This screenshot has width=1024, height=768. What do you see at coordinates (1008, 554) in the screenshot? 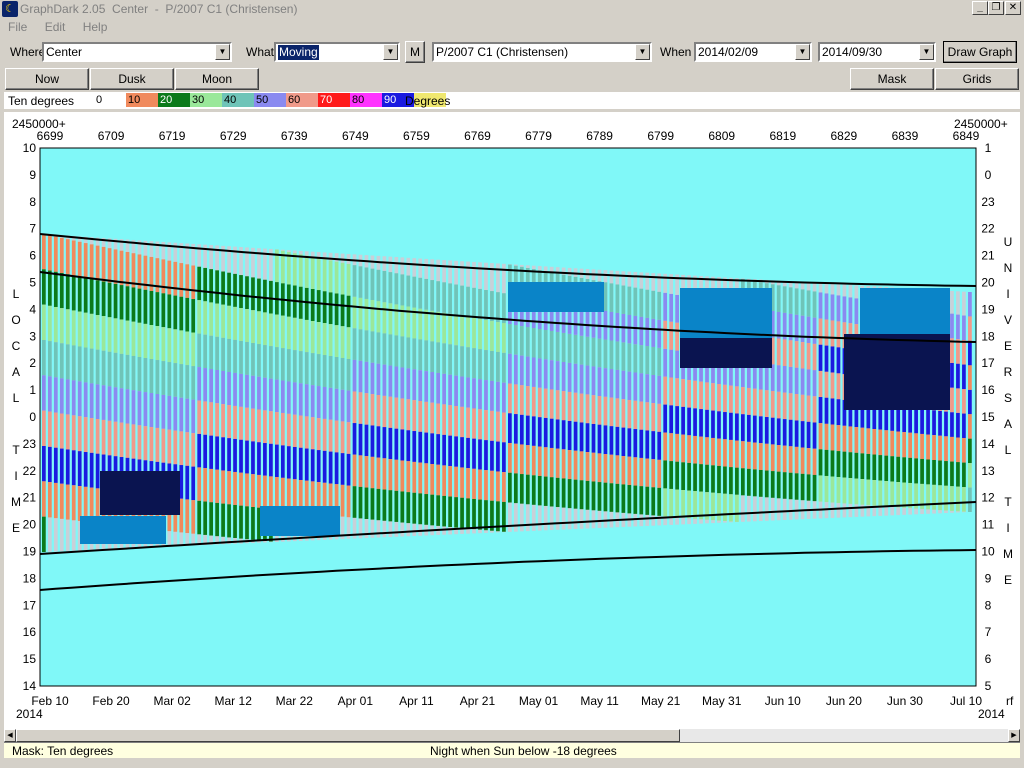
I see `right-axis-title-char: M` at bounding box center [1008, 554].